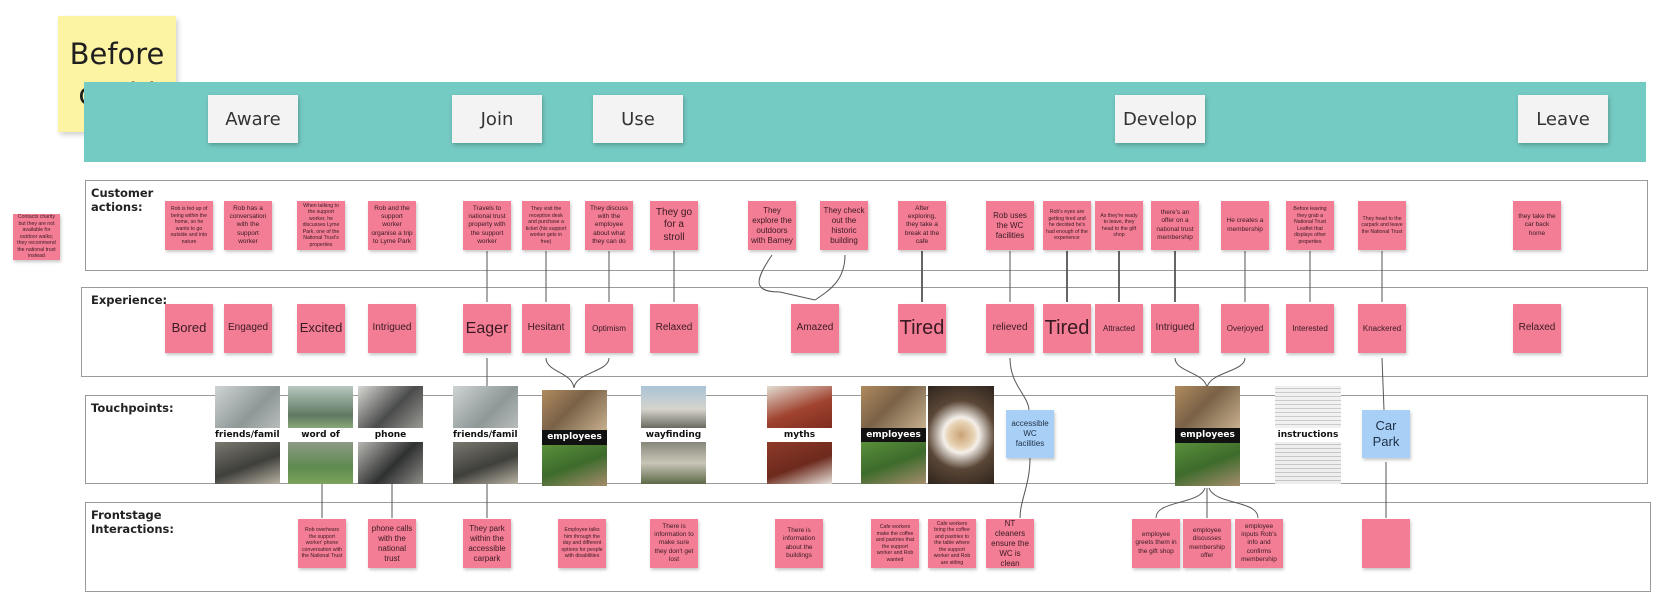 The image size is (1661, 601). I want to click on touchpoint-wayfinding: wayfinding, so click(673, 435).